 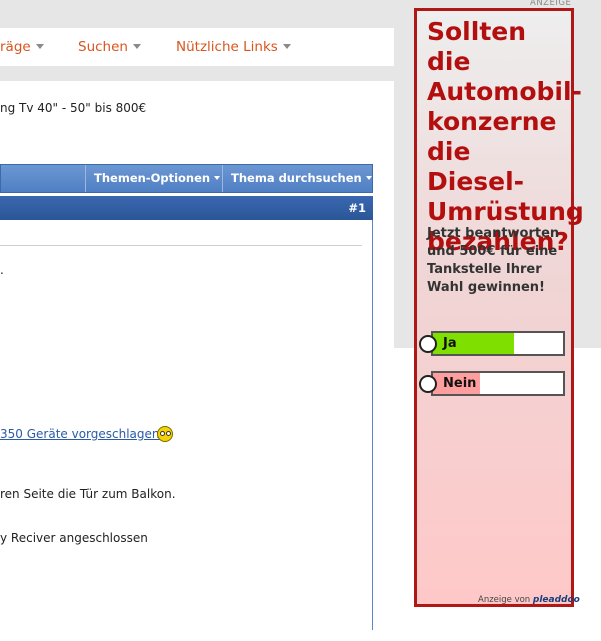 I want to click on nav-item-beitraege: räge, so click(x=22, y=47).